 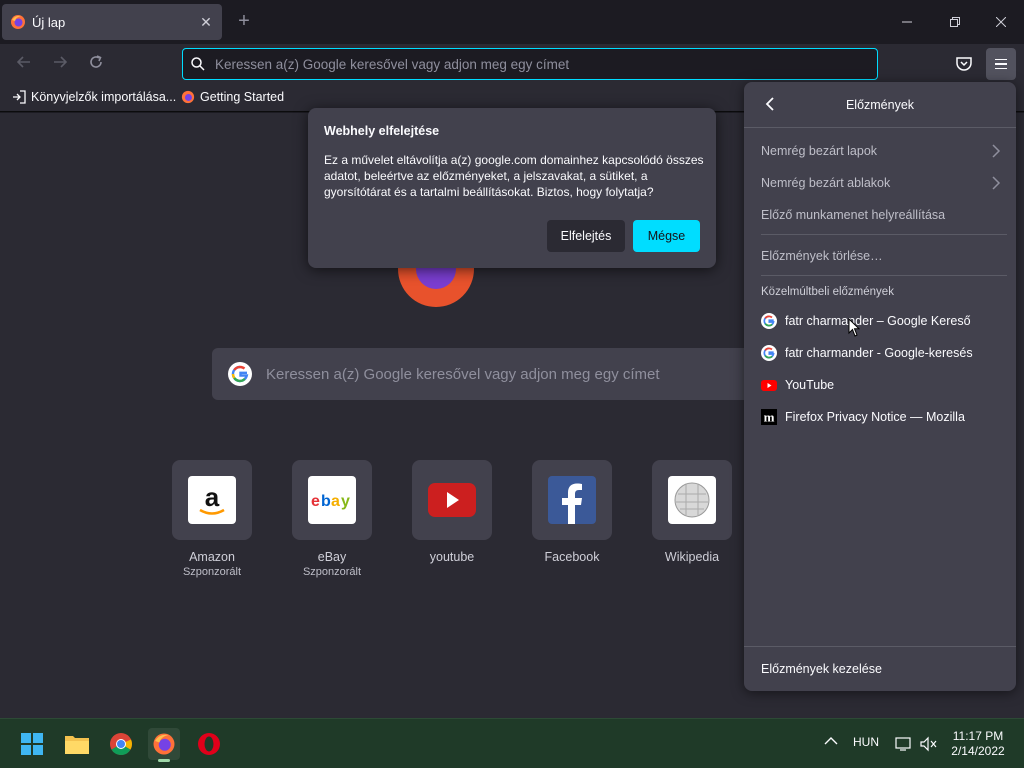 What do you see at coordinates (821, 669) in the screenshot?
I see `manage-history: Előzmények kezelése` at bounding box center [821, 669].